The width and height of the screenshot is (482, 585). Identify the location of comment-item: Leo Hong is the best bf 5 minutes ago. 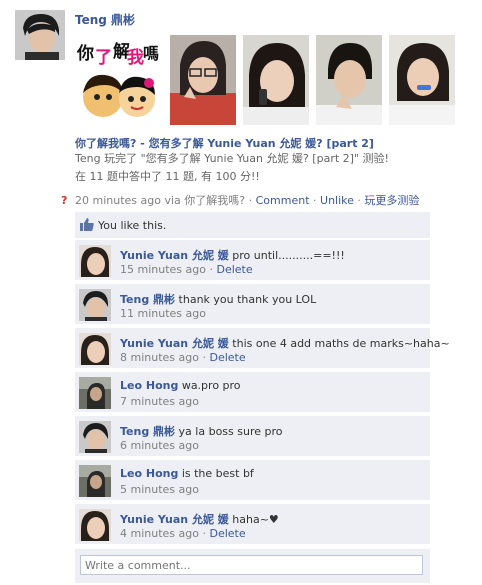
(252, 479).